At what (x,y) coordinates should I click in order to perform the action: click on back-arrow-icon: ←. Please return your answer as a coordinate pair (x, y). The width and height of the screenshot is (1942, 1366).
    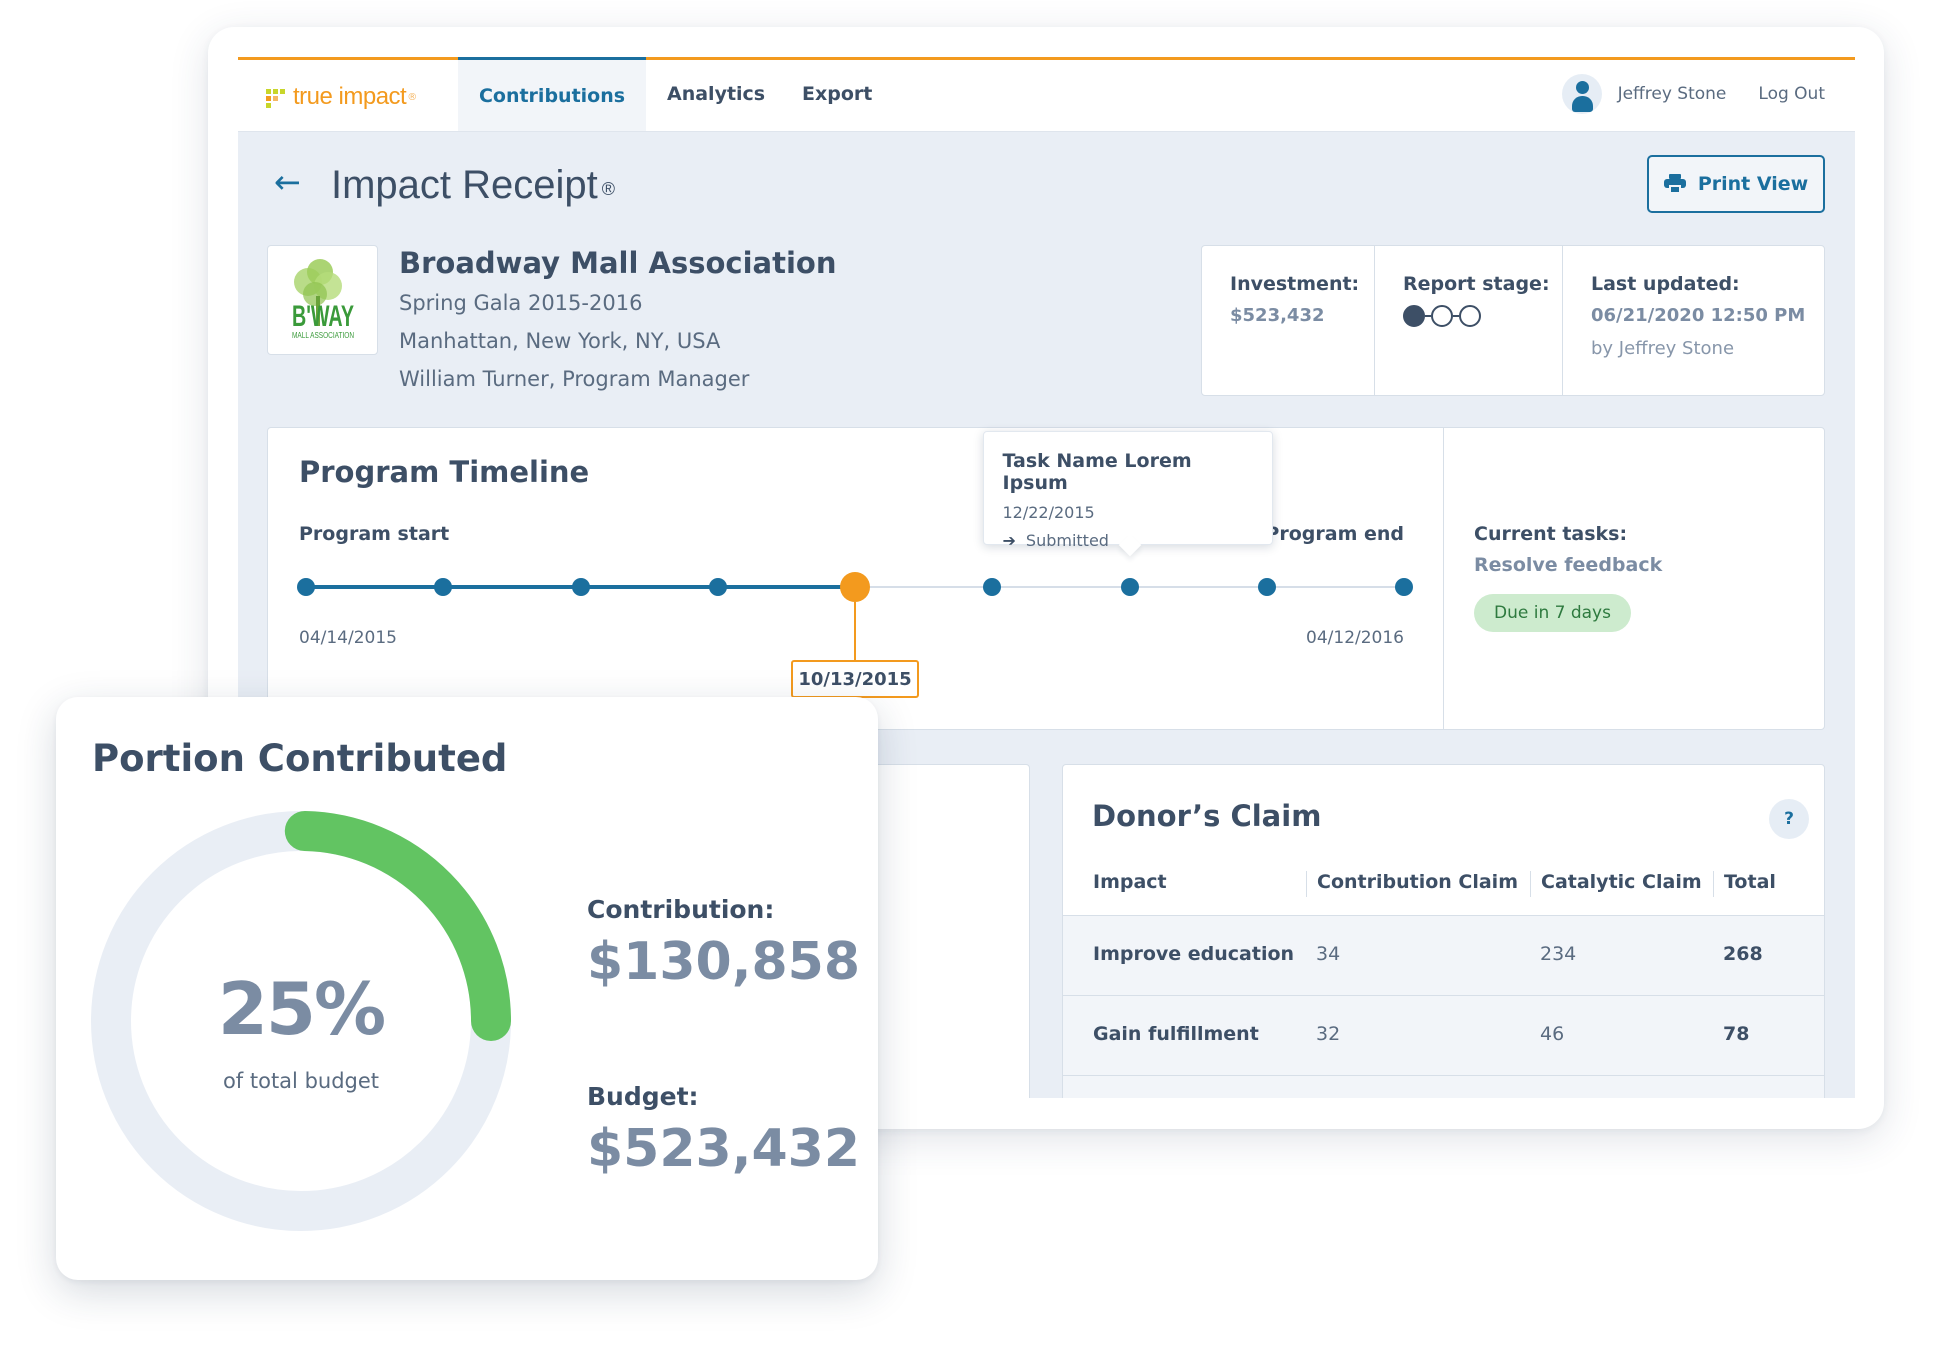
    Looking at the image, I should click on (287, 182).